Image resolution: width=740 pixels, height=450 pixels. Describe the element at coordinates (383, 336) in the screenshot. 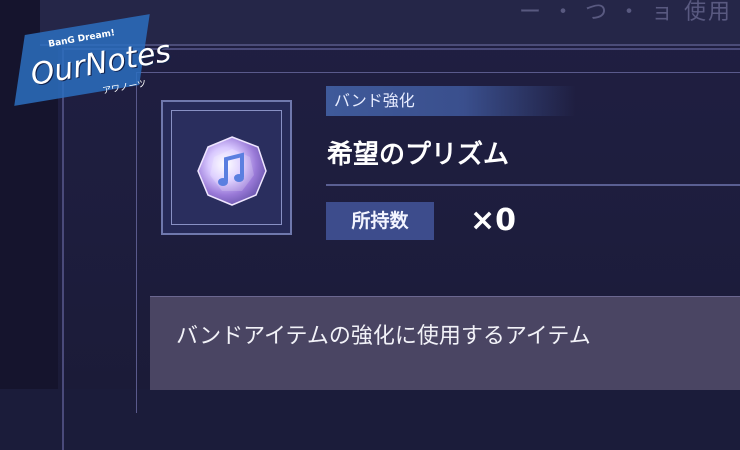

I see `item-description: バンドアイテムの強化に使用するアイテム` at that location.